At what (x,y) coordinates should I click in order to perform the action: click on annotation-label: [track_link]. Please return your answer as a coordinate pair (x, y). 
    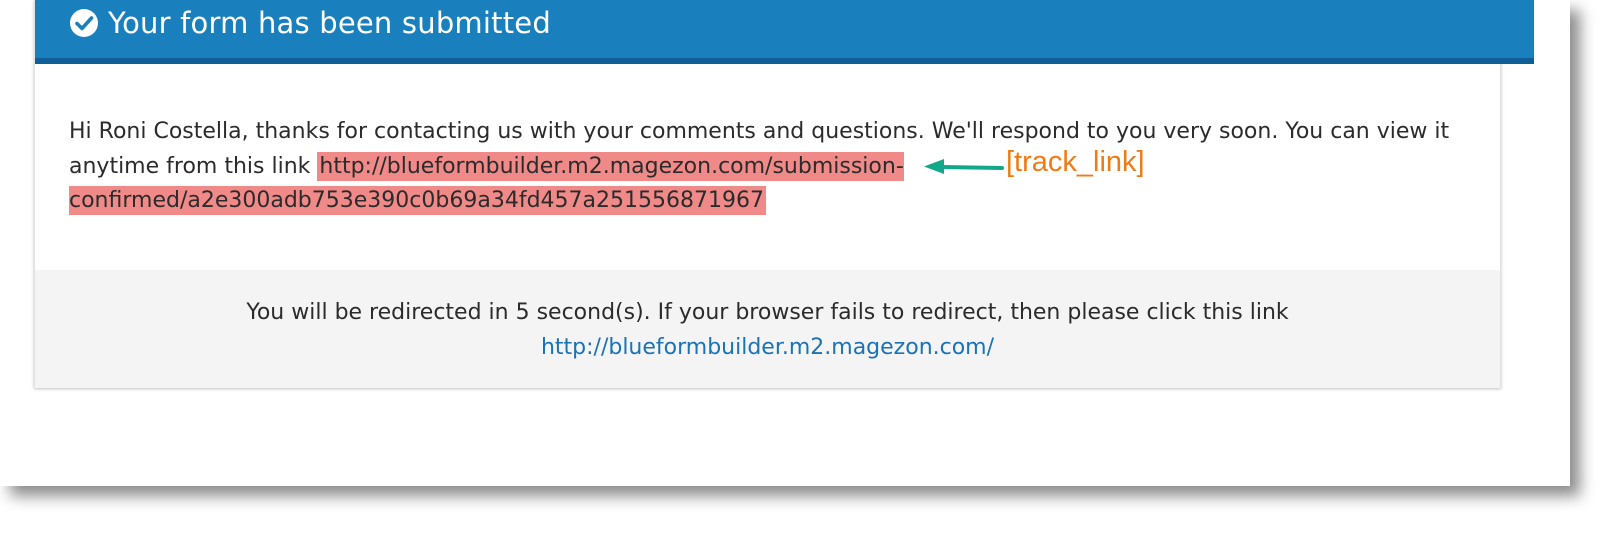
    Looking at the image, I should click on (1075, 162).